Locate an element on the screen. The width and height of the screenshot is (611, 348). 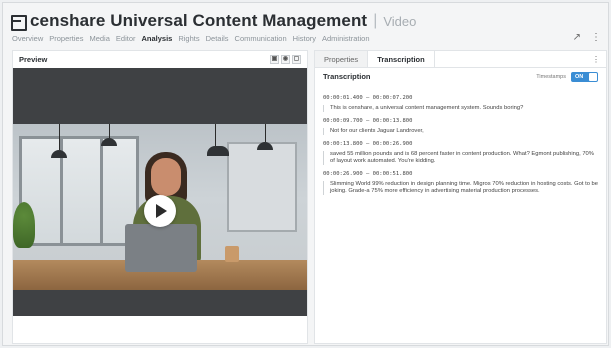
tab-rights: Rights is located at coordinates (188, 38).